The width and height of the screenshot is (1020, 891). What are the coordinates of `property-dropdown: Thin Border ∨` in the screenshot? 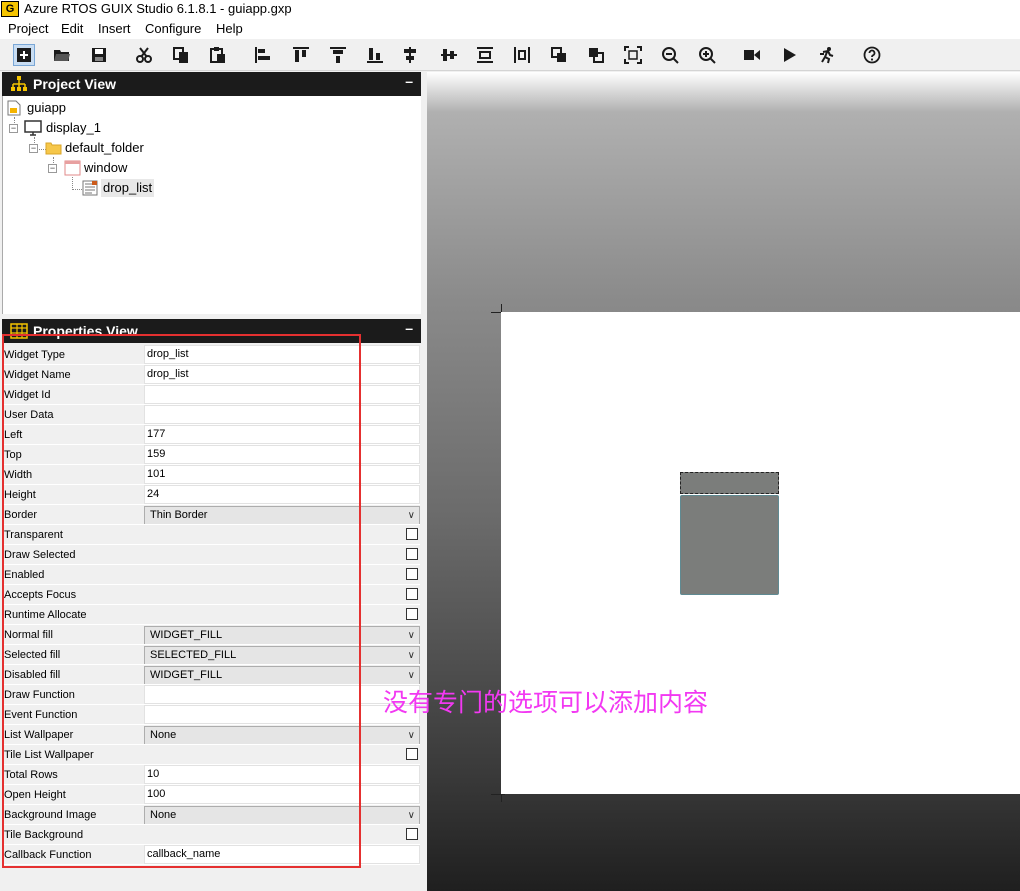 It's located at (282, 515).